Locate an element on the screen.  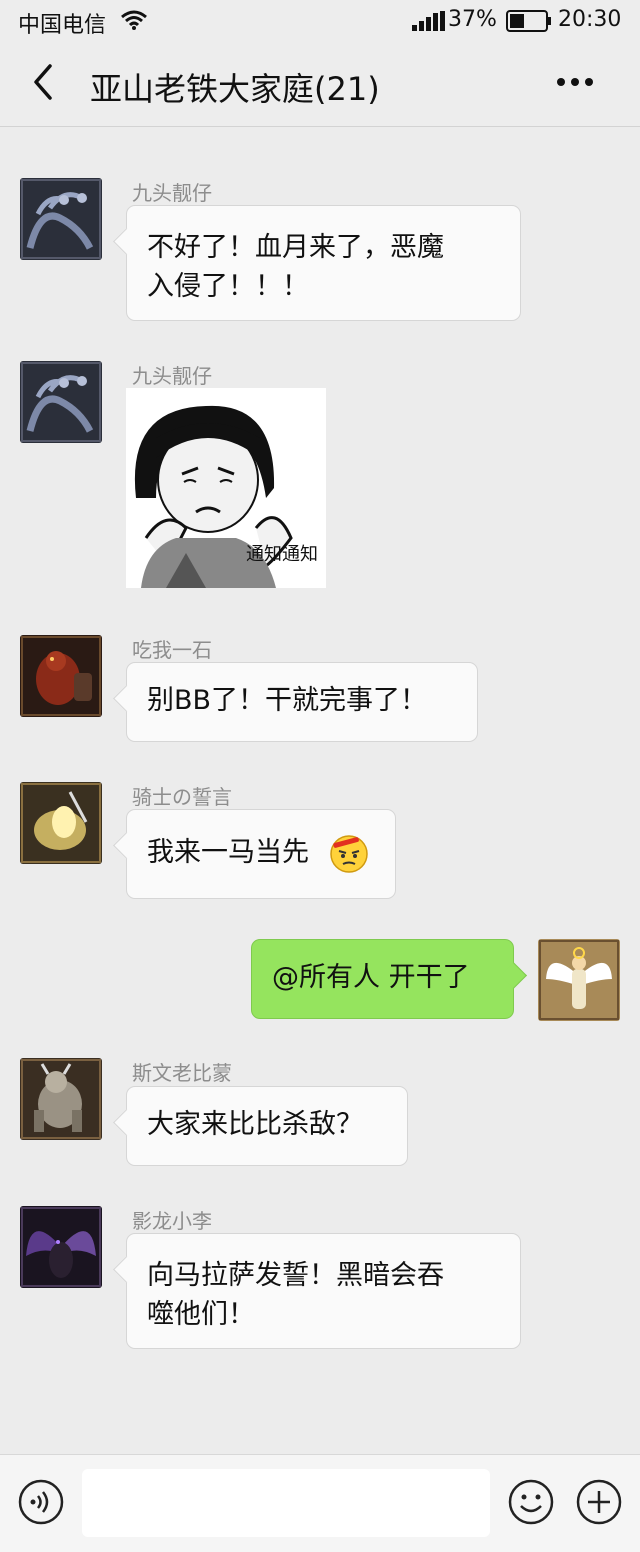
chat-header: 亚山老铁大家庭(21) is located at coordinates (320, 83).